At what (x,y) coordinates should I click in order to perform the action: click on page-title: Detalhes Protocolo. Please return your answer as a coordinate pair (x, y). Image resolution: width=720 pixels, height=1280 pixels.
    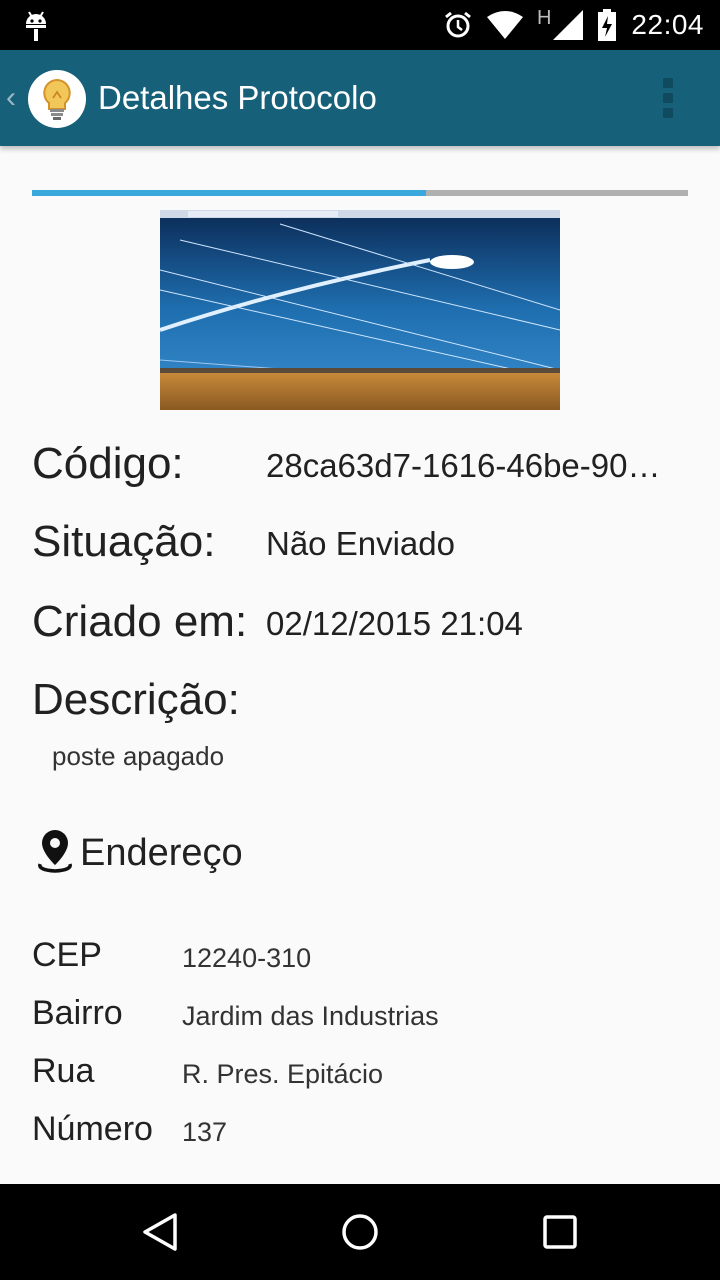
    Looking at the image, I should click on (237, 97).